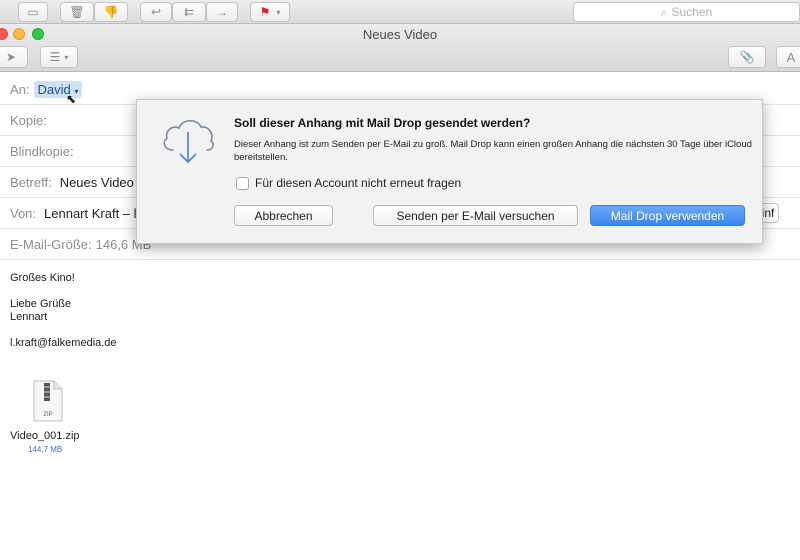  I want to click on send-button: ➤, so click(14, 57).